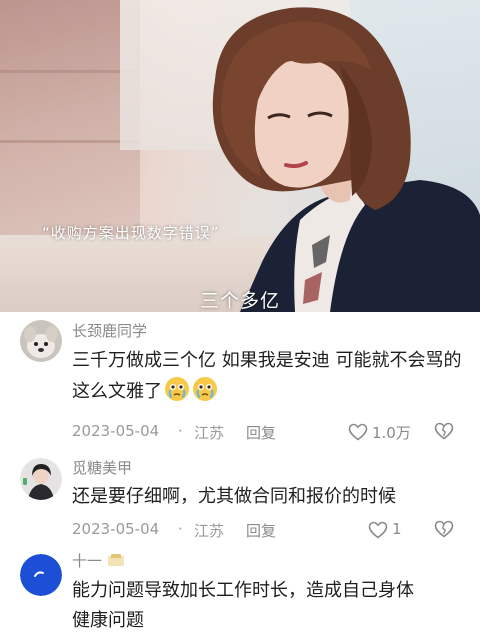  I want to click on comment-text-line: 能力问题导致加长工作时长，造成自己身体, so click(243, 590).